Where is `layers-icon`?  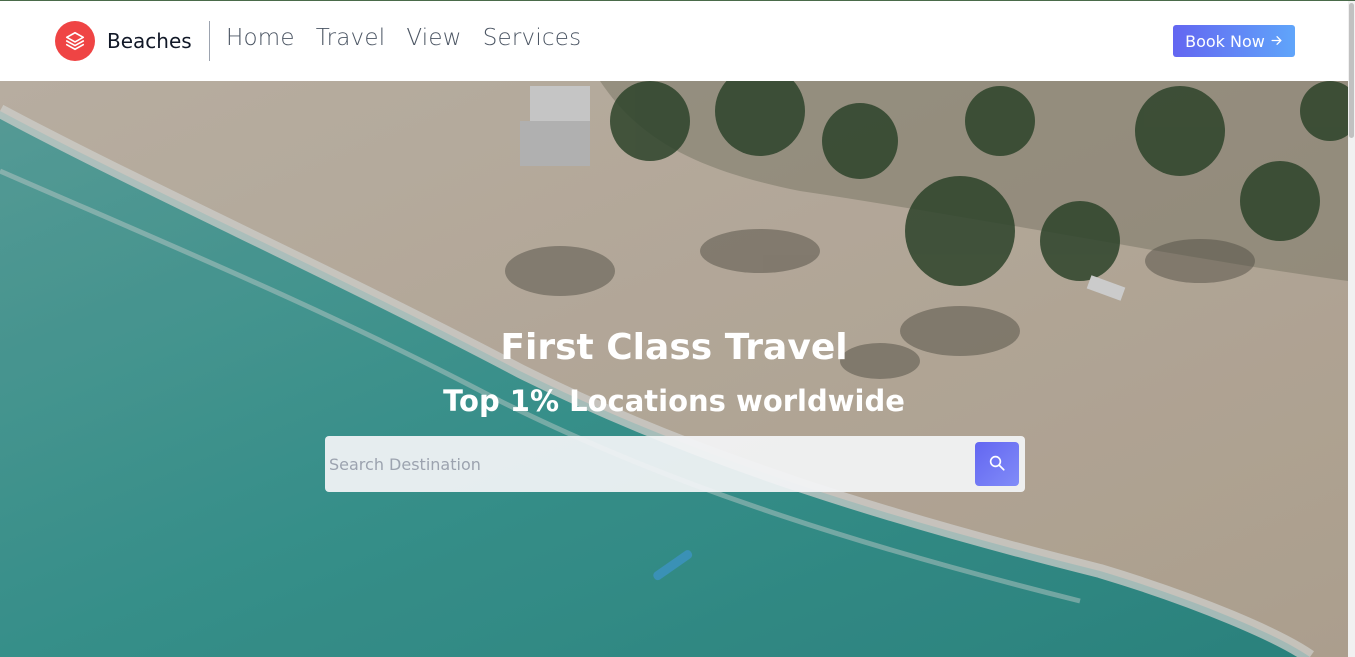
layers-icon is located at coordinates (75, 41).